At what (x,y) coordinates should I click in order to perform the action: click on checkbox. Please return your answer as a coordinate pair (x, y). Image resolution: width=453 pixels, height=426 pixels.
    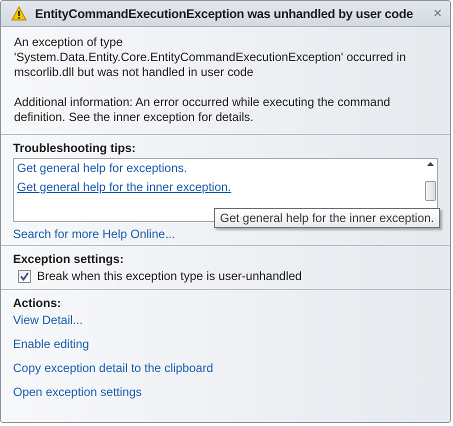
    Looking at the image, I should click on (24, 276).